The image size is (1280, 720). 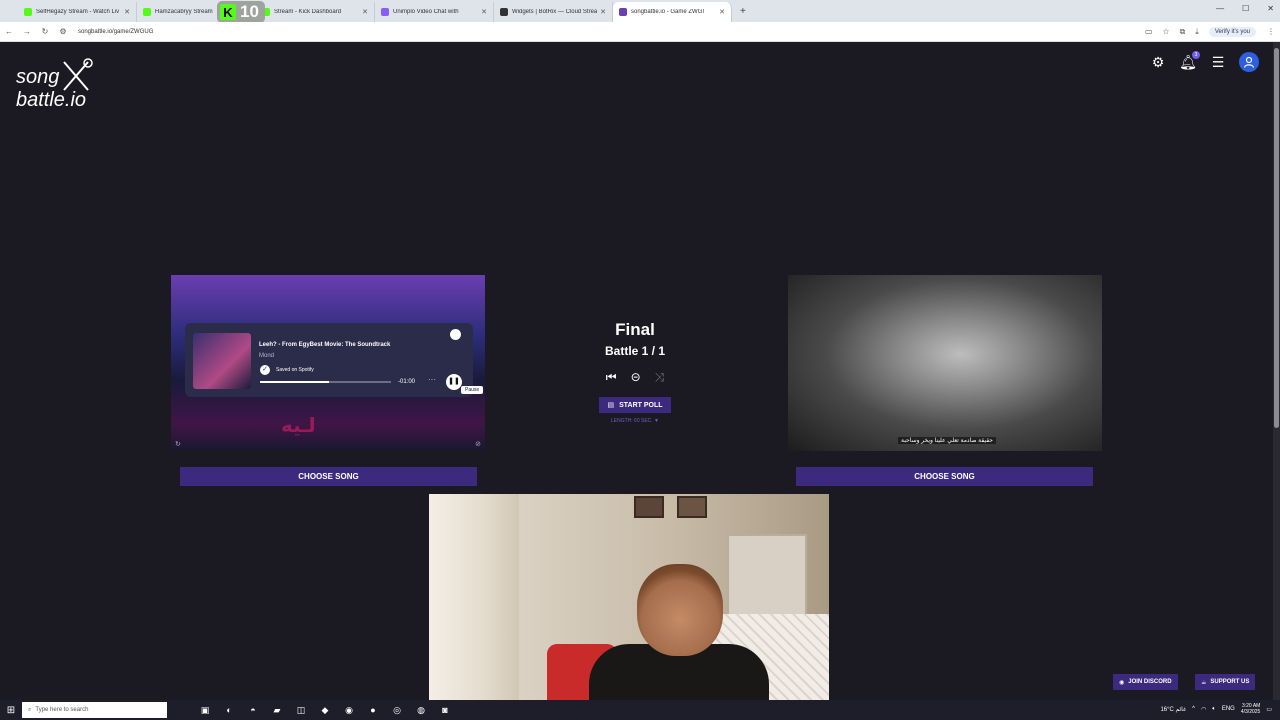 What do you see at coordinates (308, 12) in the screenshot?
I see `tab-label: Stream - Kick Dashboard` at bounding box center [308, 12].